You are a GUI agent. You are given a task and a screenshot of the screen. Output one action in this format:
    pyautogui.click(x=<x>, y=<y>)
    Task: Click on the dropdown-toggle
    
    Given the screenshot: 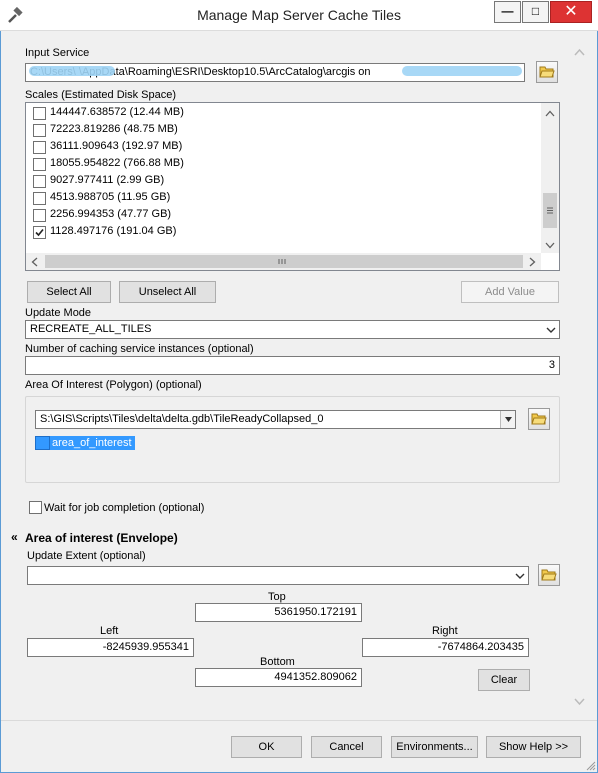 What is the action you would take?
    pyautogui.click(x=507, y=419)
    